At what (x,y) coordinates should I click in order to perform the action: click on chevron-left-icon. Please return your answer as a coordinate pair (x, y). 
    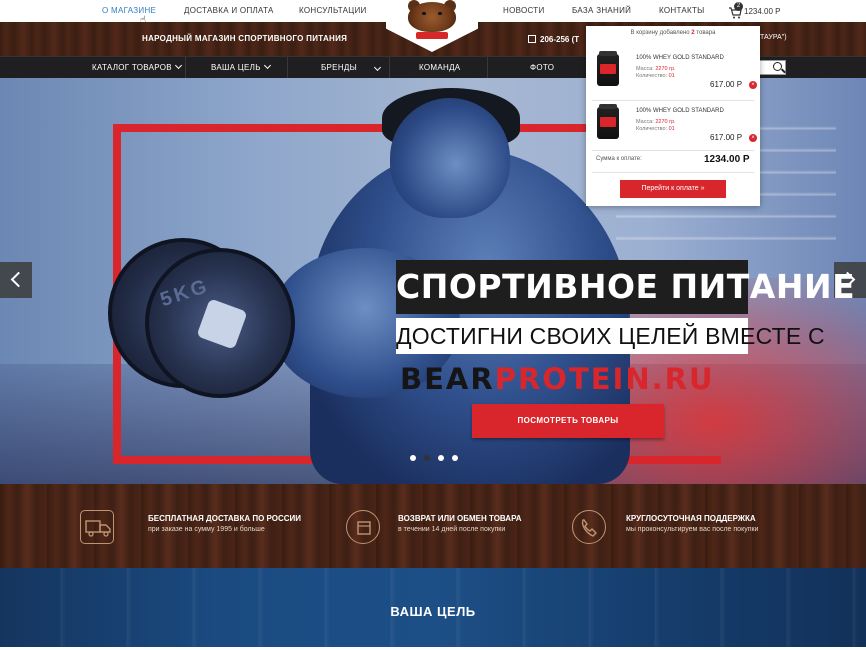
    Looking at the image, I should click on (18, 279).